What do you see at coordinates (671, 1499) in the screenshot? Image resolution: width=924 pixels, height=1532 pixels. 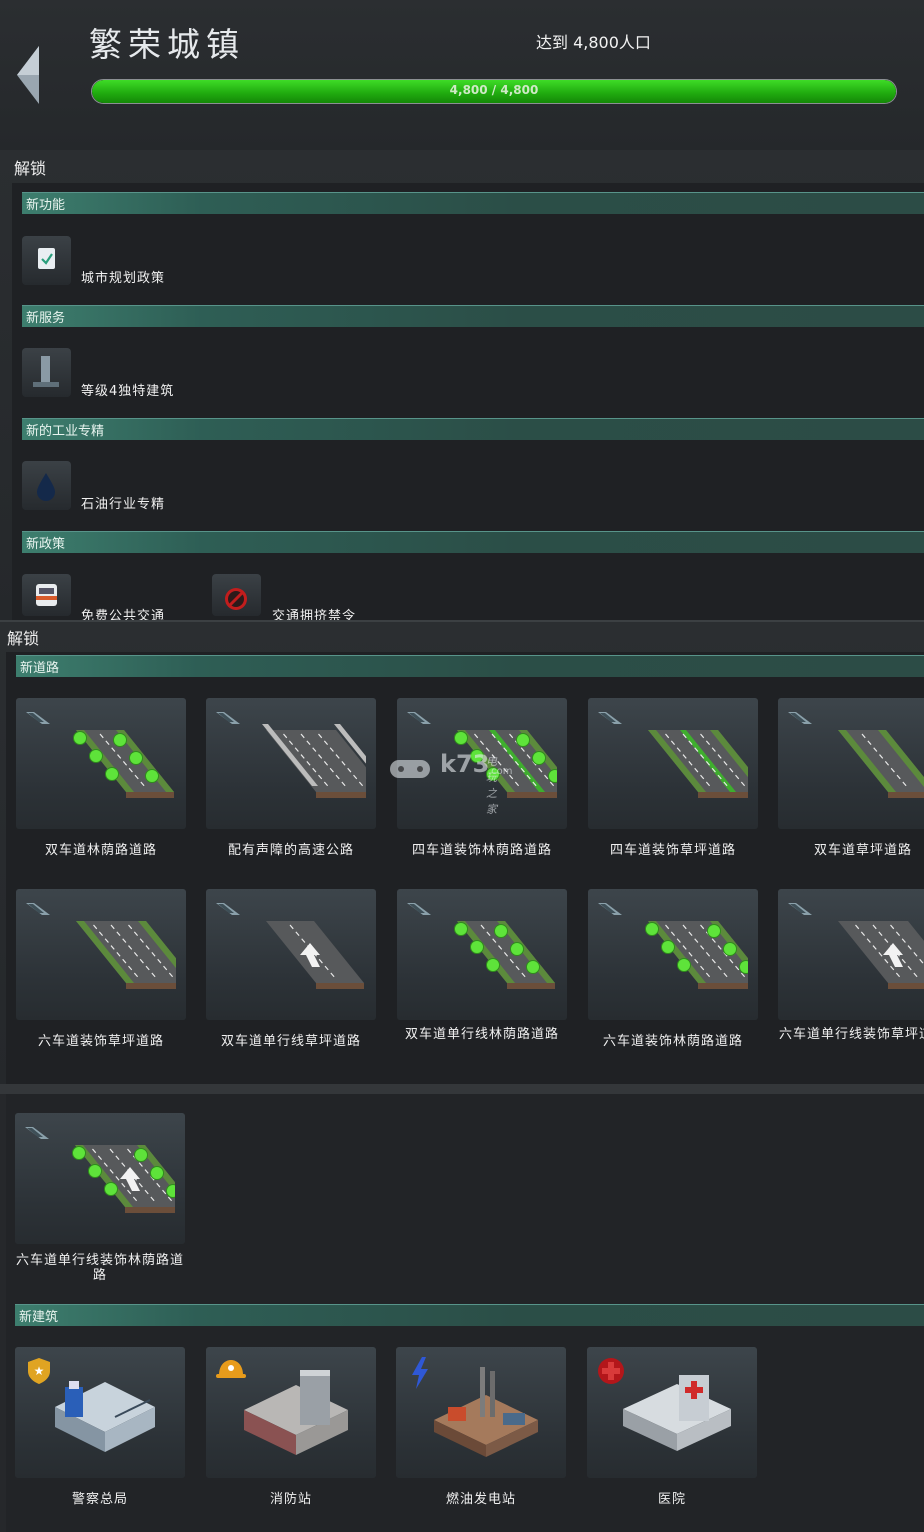 I see `building-label: 医院` at bounding box center [671, 1499].